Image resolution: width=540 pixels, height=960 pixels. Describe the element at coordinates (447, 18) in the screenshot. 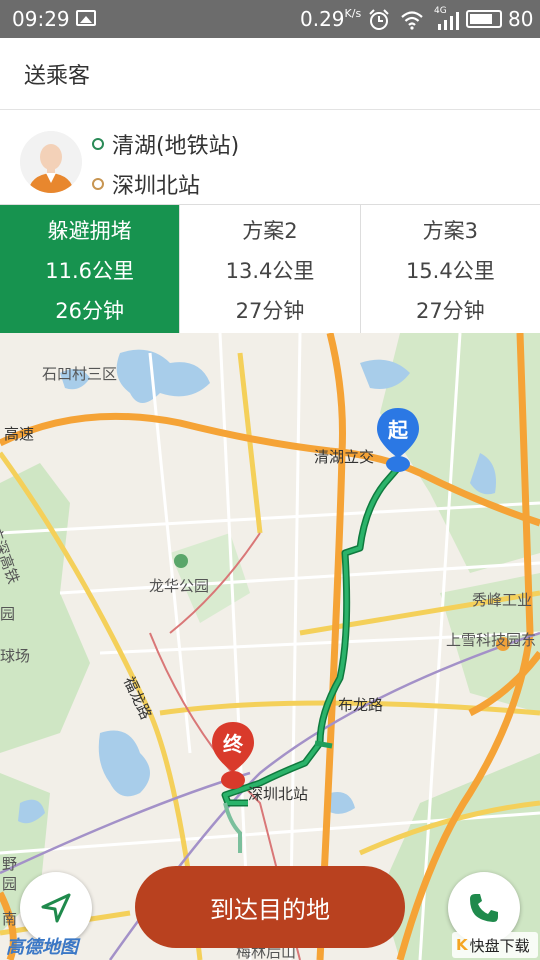

I see `signal-icon: 4G` at that location.